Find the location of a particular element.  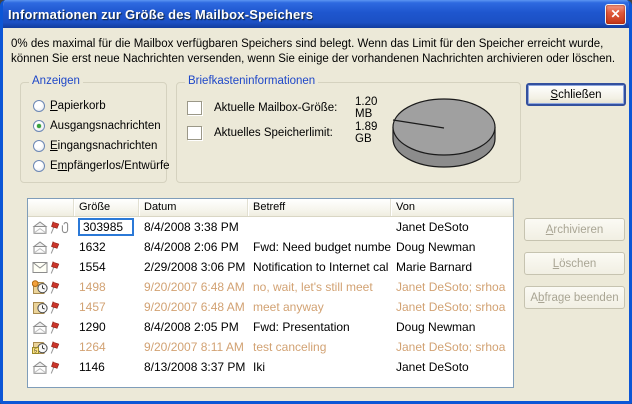

mailbox-usage-pie-chart is located at coordinates (444, 133).